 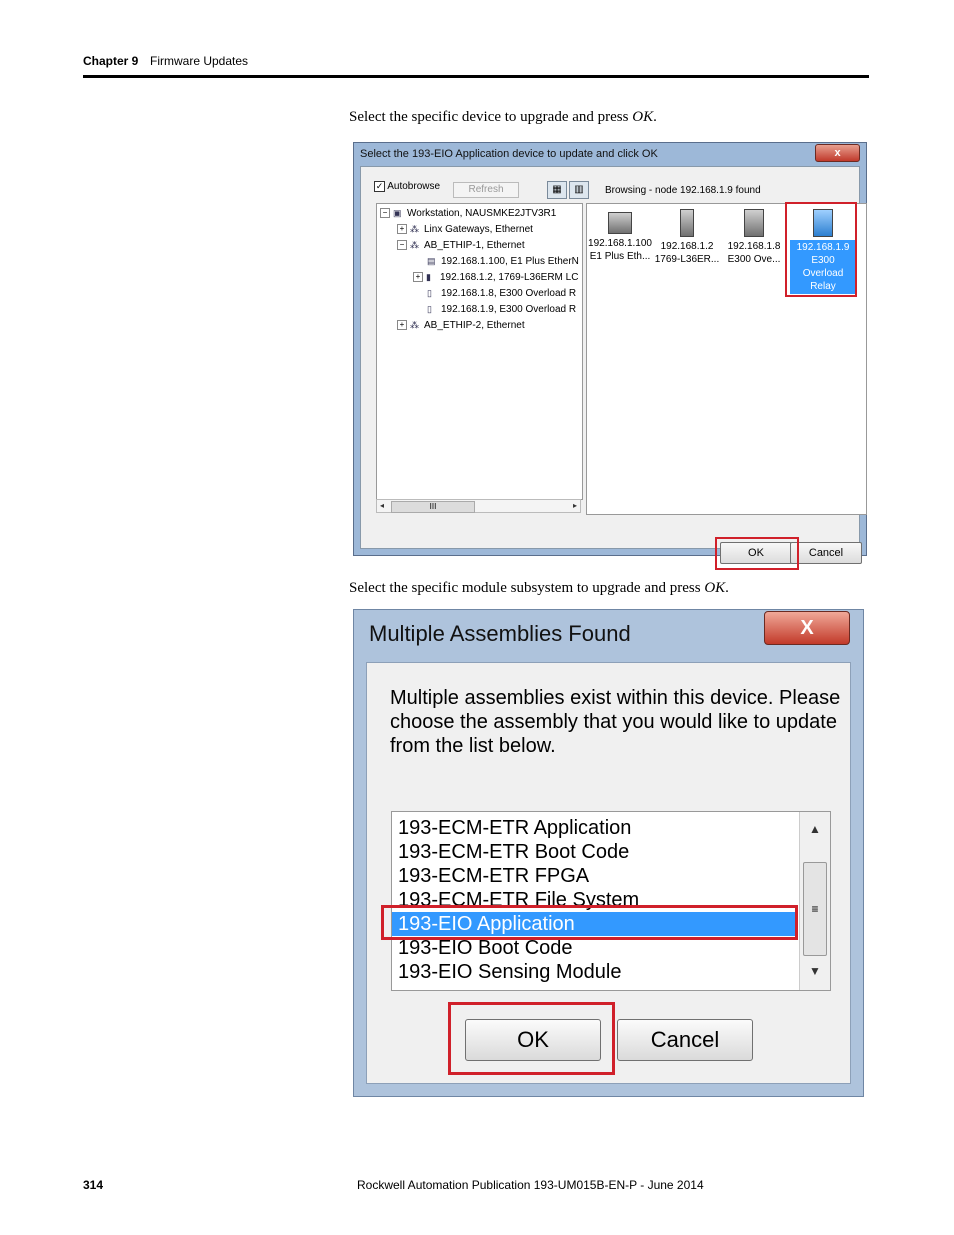 I want to click on tree-node: − ▣ Workstation, NAUSMKE2JTV3R1, so click(x=468, y=213).